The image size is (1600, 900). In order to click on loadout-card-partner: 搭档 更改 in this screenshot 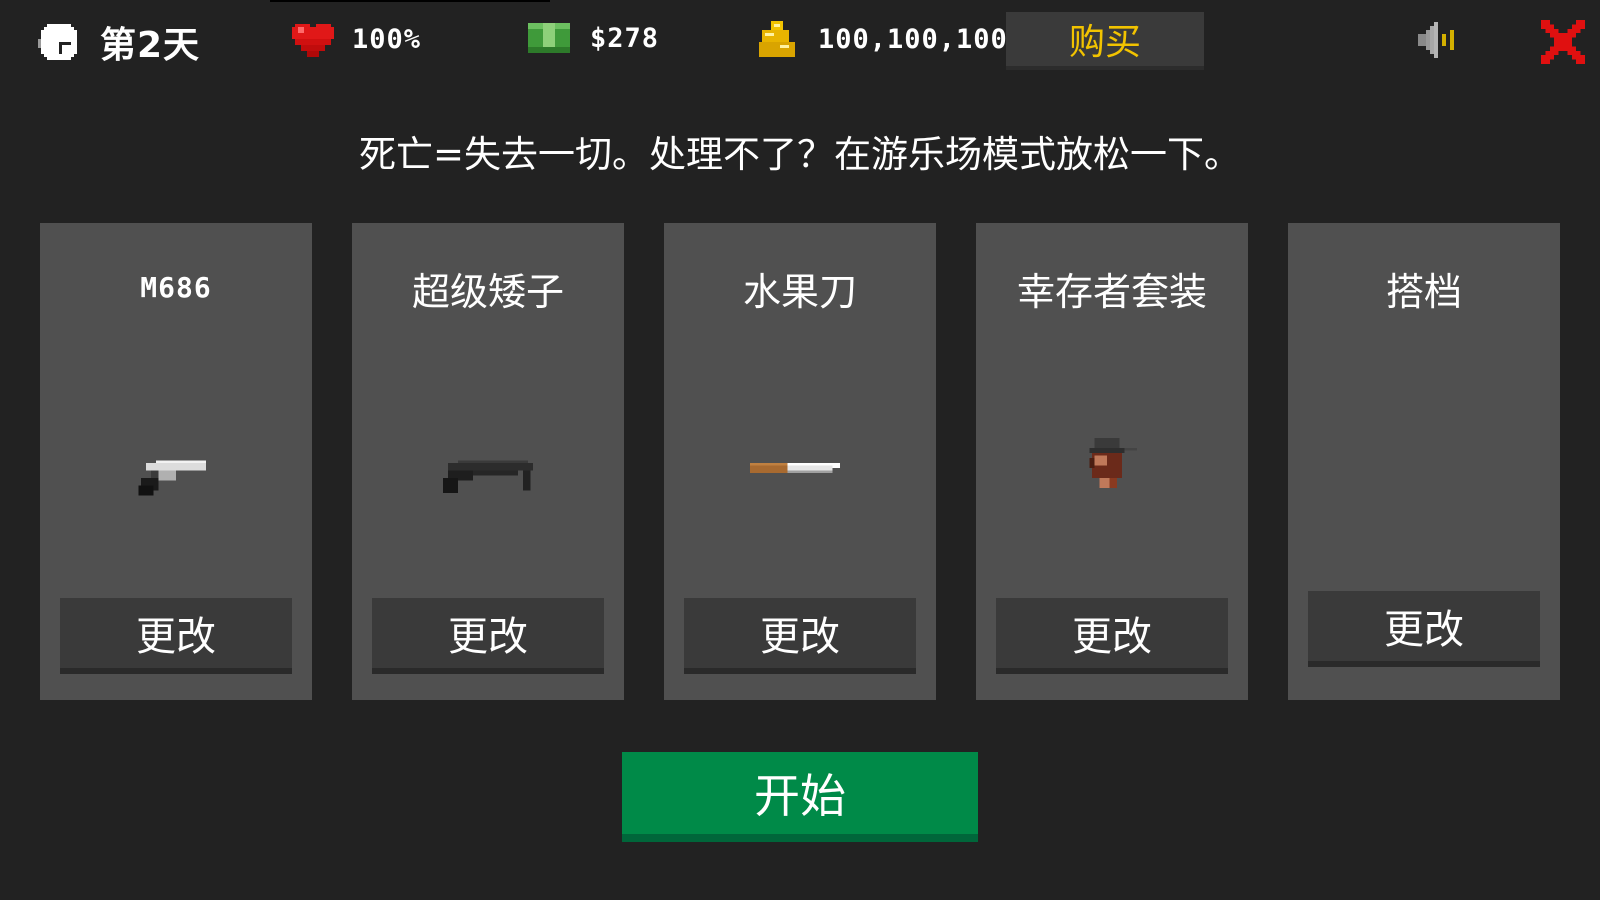, I will do `click(1424, 461)`.